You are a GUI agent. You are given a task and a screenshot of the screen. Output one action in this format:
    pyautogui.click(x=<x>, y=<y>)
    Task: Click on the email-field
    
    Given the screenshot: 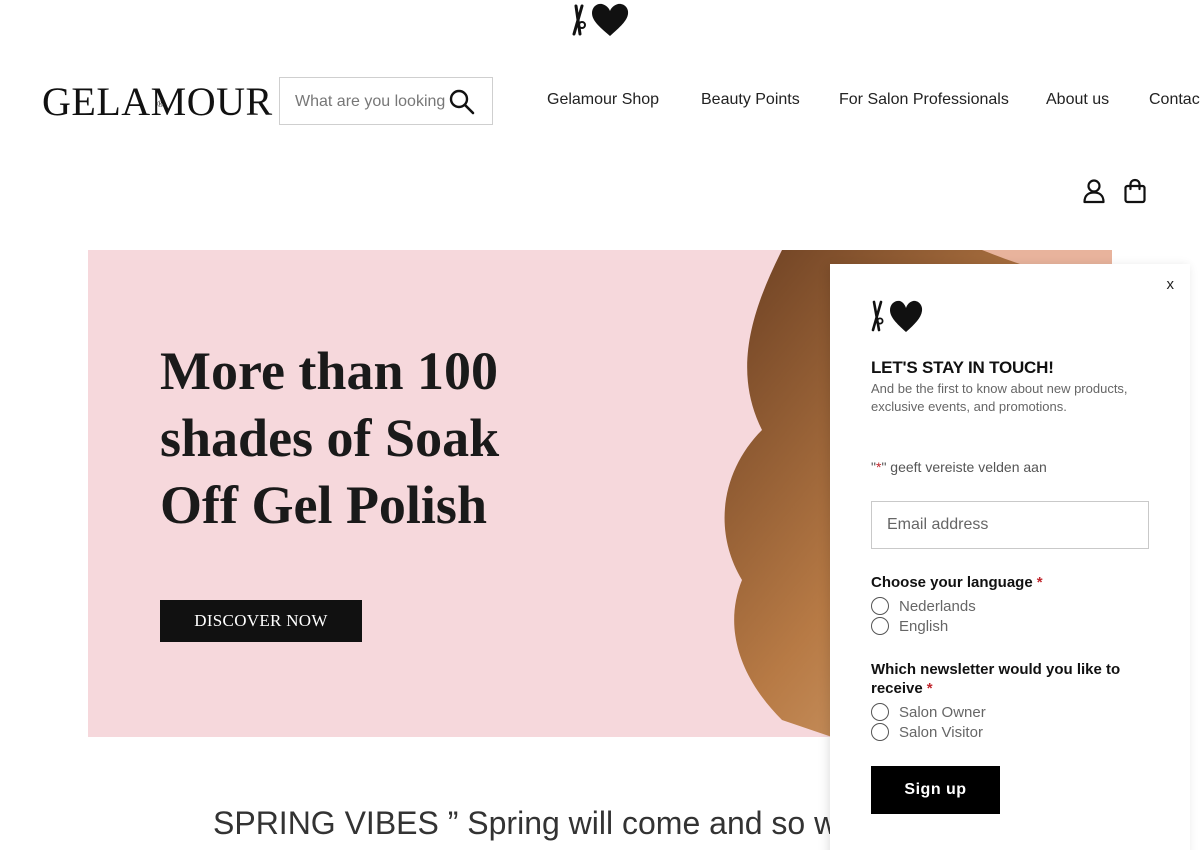 What is the action you would take?
    pyautogui.click(x=1010, y=525)
    